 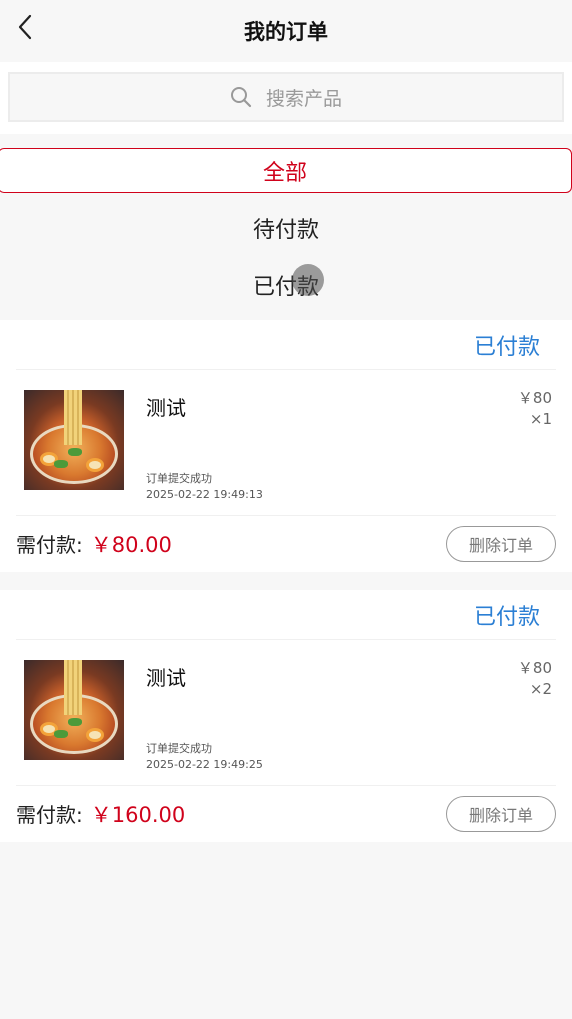 What do you see at coordinates (204, 757) in the screenshot?
I see `order-meta: 订单提交成功 2025-02-22 19:49:25` at bounding box center [204, 757].